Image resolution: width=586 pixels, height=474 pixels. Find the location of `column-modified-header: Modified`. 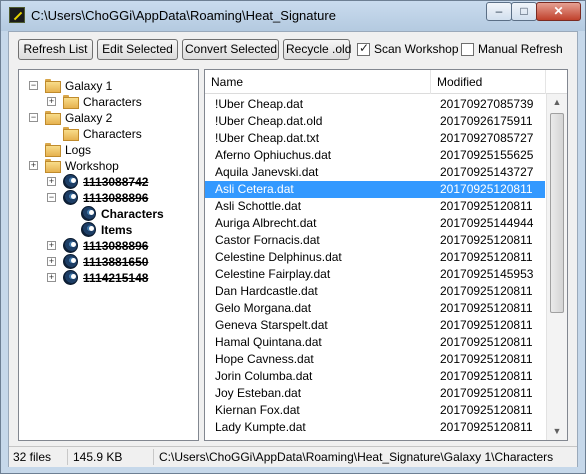

column-modified-header: Modified is located at coordinates (488, 82).